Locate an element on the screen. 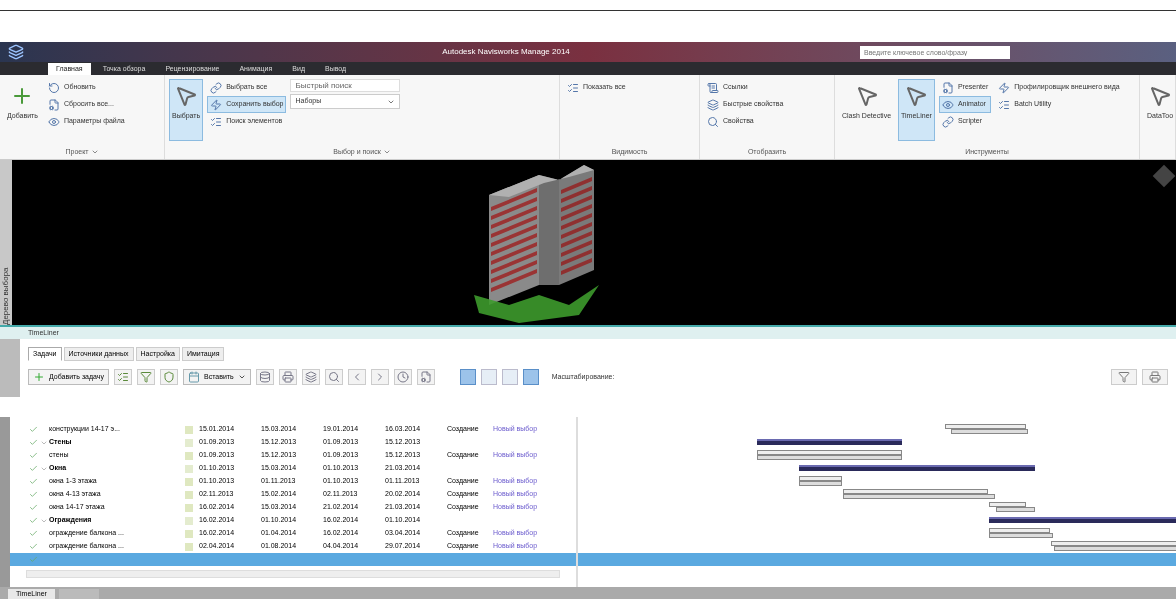  calendar-icon is located at coordinates (193, 377).